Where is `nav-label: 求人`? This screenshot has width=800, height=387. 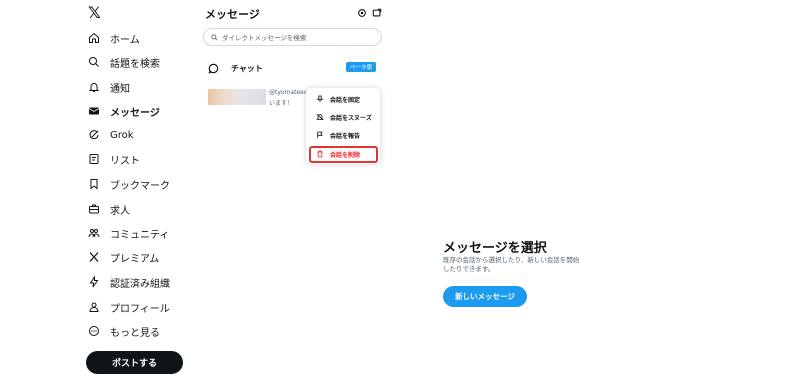
nav-label: 求人 is located at coordinates (120, 211).